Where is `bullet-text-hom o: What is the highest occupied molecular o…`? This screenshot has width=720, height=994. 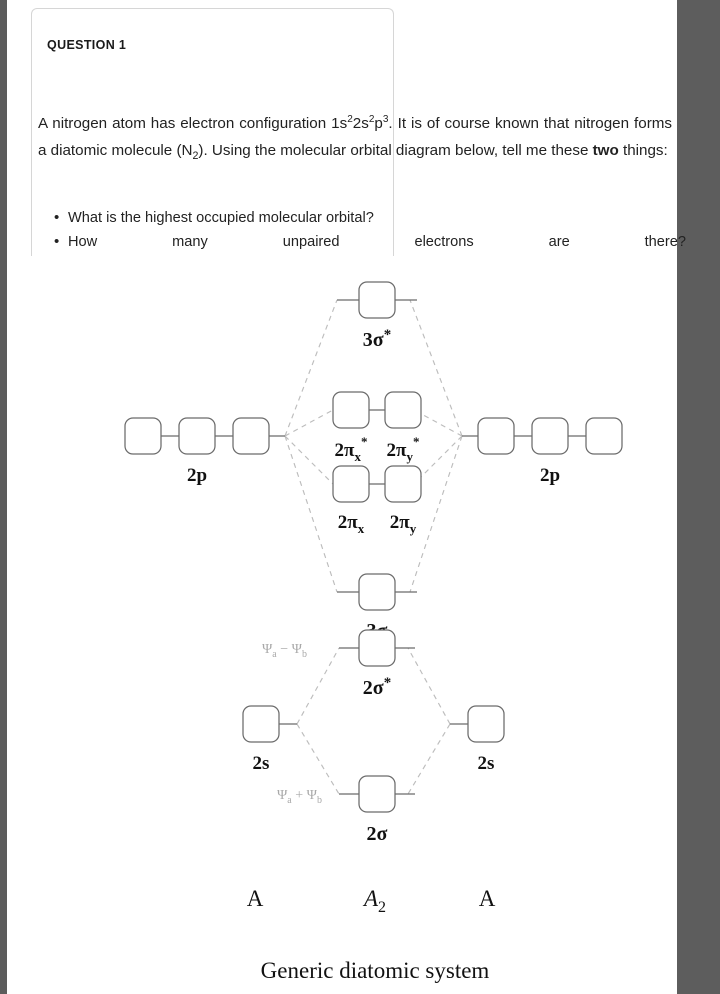
bullet-text-hom o: What is the highest occupied molecular o… is located at coordinates (221, 218).